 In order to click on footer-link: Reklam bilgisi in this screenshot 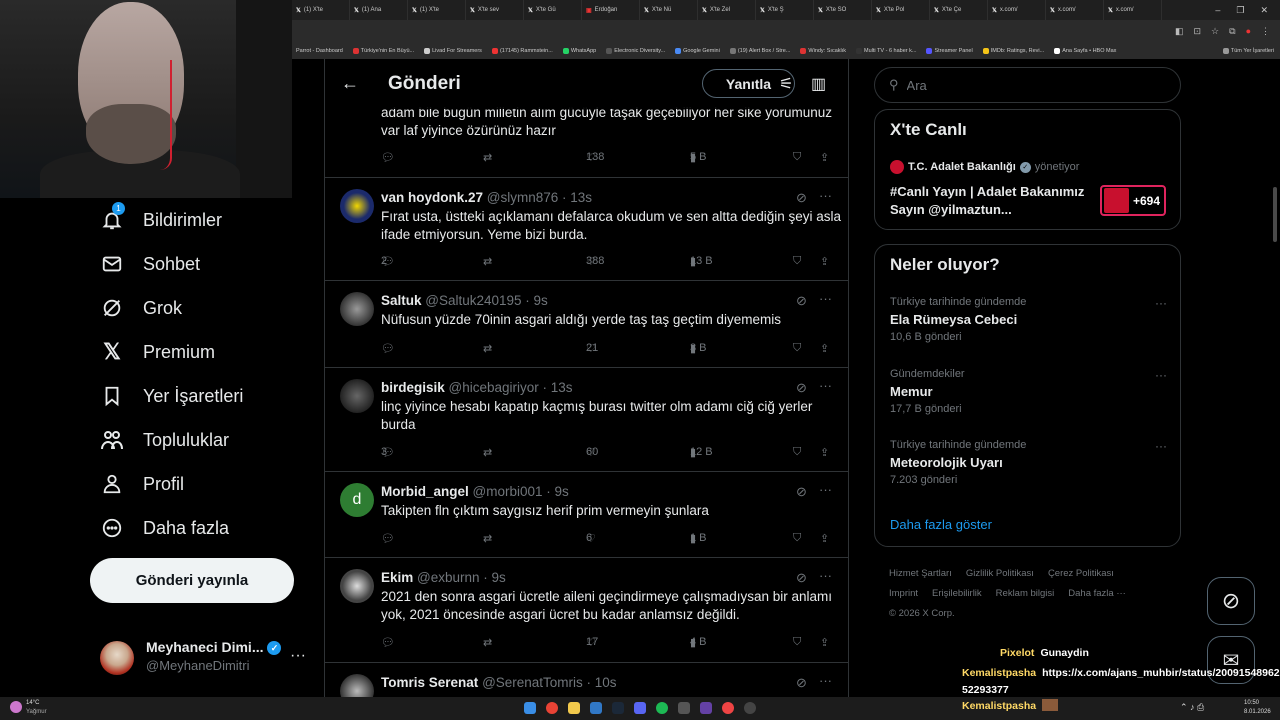, I will do `click(1025, 593)`.